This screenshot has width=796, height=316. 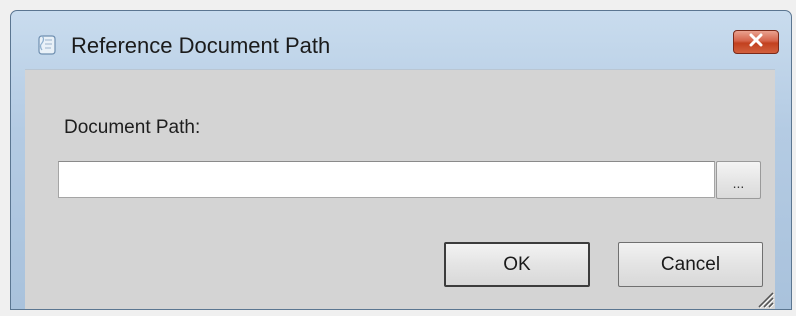 I want to click on document-path-input, so click(x=386, y=179).